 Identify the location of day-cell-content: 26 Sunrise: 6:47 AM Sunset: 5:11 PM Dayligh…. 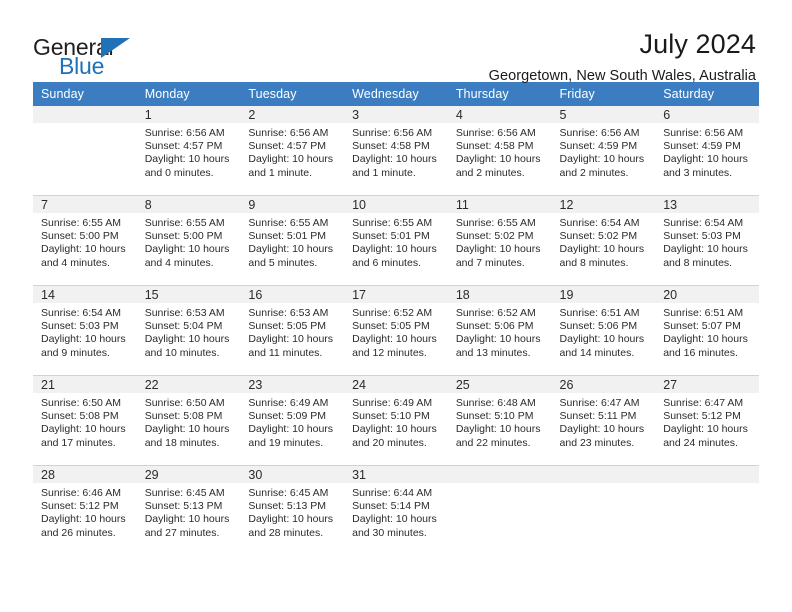
(603, 420).